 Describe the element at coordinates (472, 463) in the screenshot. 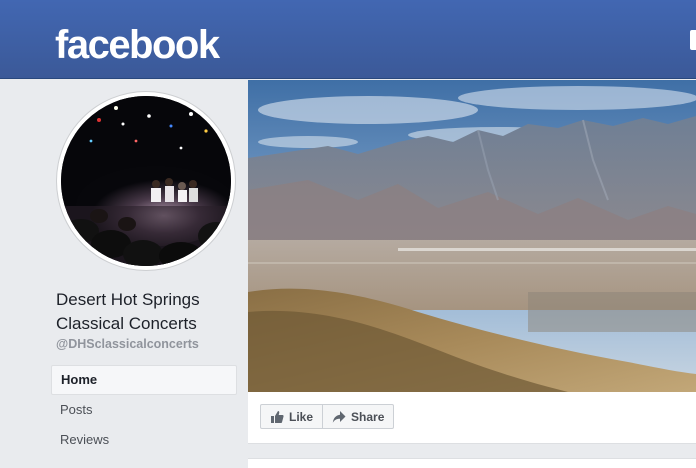

I see `next-section-card` at that location.